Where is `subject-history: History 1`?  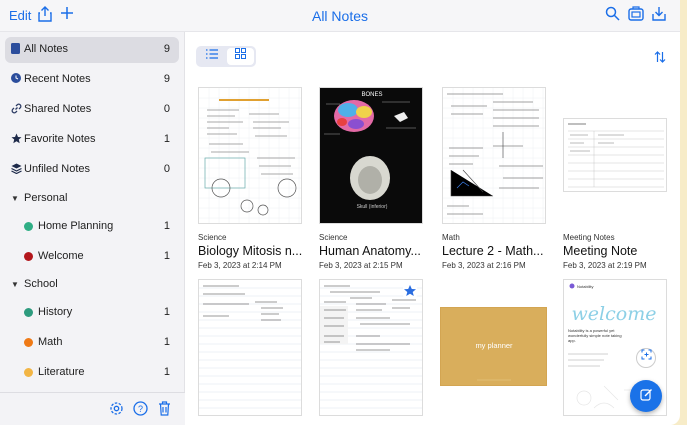 subject-history: History 1 is located at coordinates (92, 313).